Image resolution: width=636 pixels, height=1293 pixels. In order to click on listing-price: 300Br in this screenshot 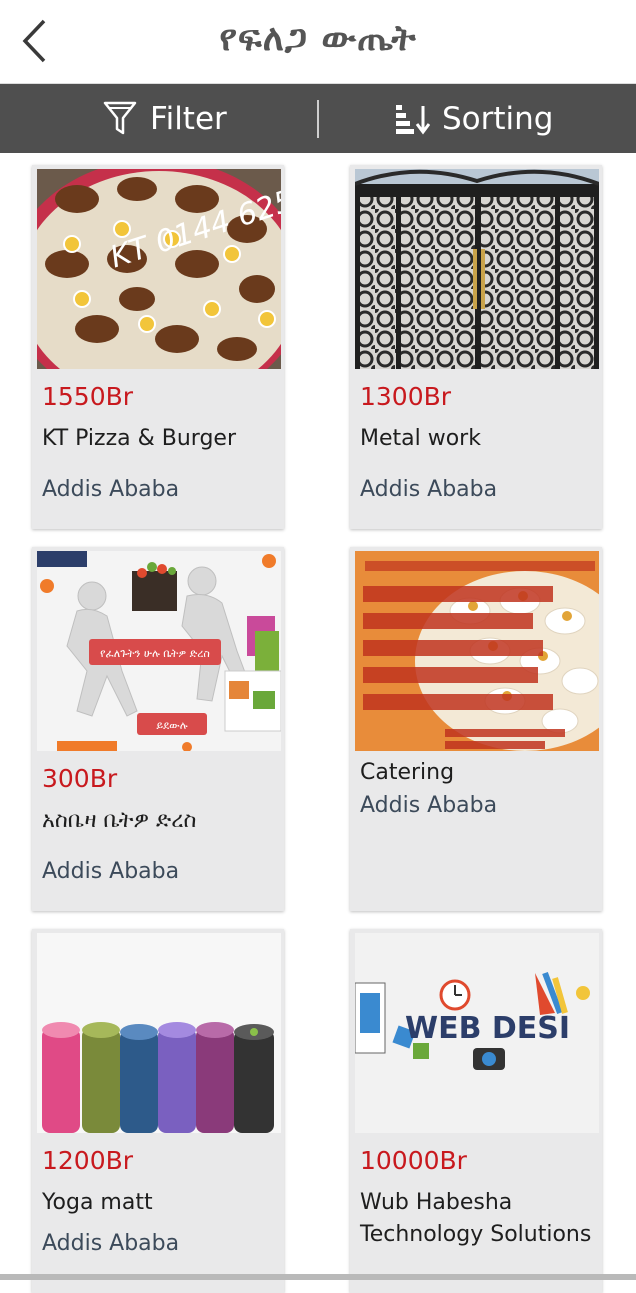, I will do `click(80, 778)`.